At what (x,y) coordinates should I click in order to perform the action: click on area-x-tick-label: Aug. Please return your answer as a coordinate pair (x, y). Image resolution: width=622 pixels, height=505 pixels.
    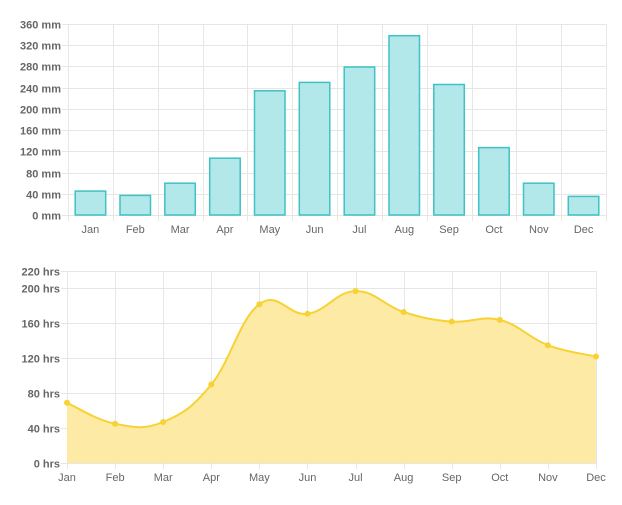
    Looking at the image, I should click on (404, 478).